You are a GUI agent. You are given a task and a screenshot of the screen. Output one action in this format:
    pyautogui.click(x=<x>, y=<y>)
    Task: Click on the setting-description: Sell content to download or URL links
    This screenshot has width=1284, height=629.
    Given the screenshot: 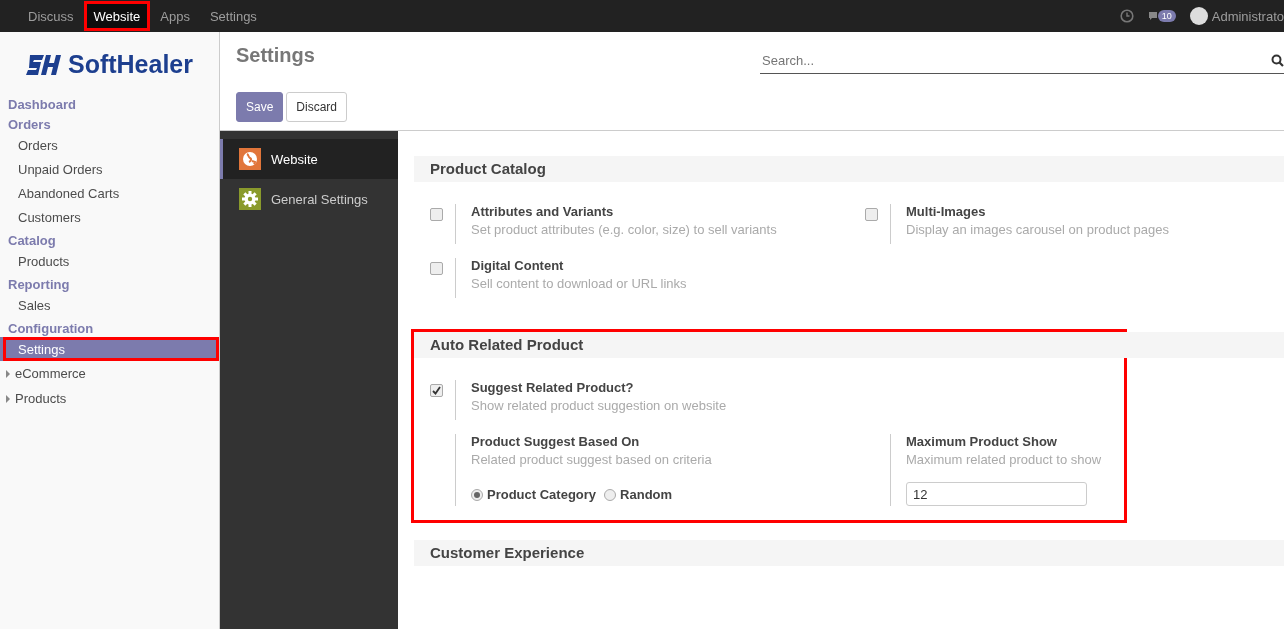 What is the action you would take?
    pyautogui.click(x=579, y=283)
    